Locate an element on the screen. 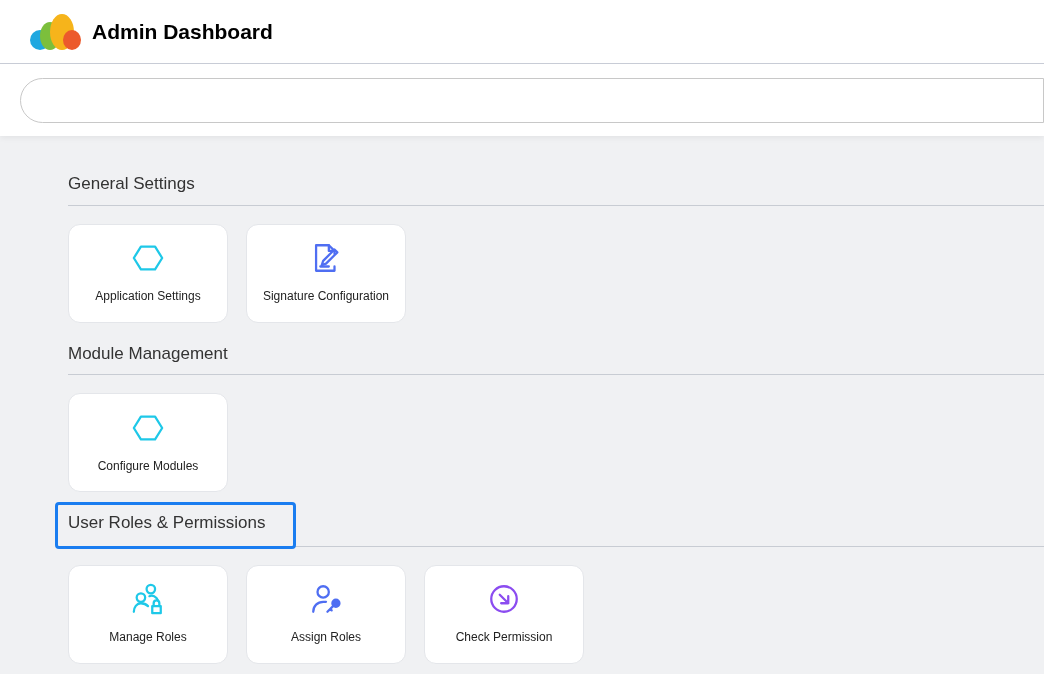  tile-label: Manage Roles is located at coordinates (148, 637).